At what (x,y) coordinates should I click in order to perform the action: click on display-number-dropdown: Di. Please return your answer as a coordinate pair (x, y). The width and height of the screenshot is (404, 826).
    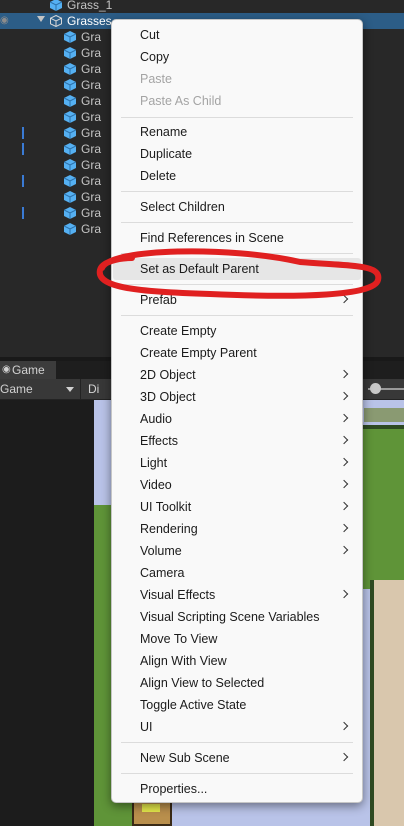
    Looking at the image, I should click on (93, 389).